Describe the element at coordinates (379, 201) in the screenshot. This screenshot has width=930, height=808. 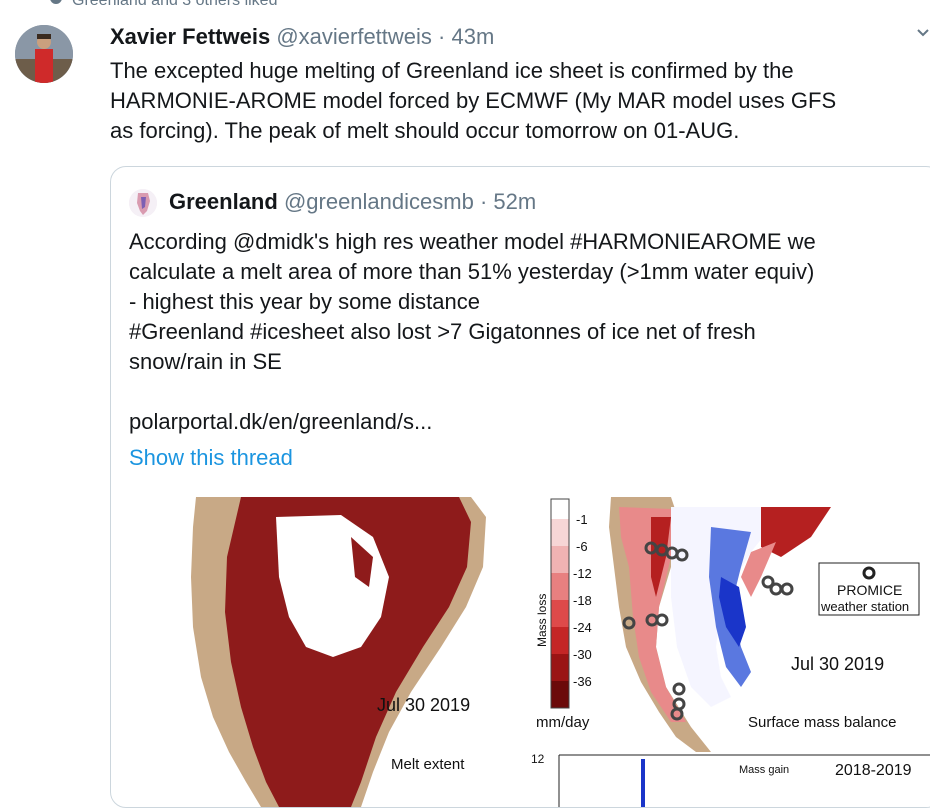
I see `quoted-handle: @greenlandicesmb` at that location.